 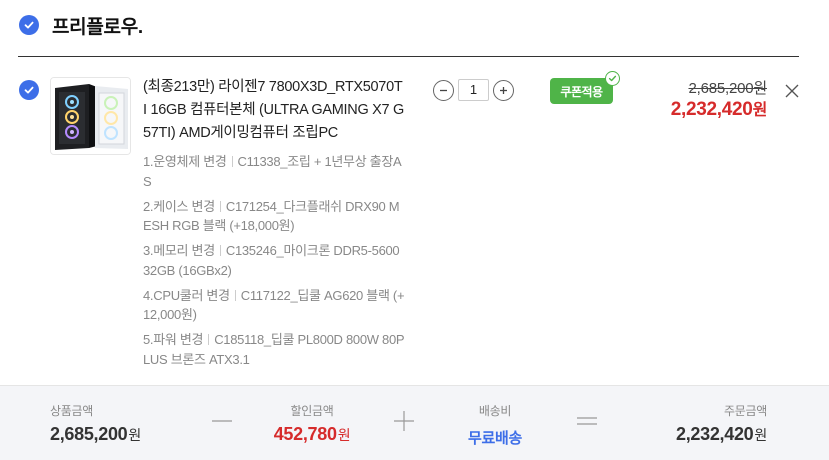 I want to click on order-amount: 주문금액 2,232,420원, so click(x=721, y=423).